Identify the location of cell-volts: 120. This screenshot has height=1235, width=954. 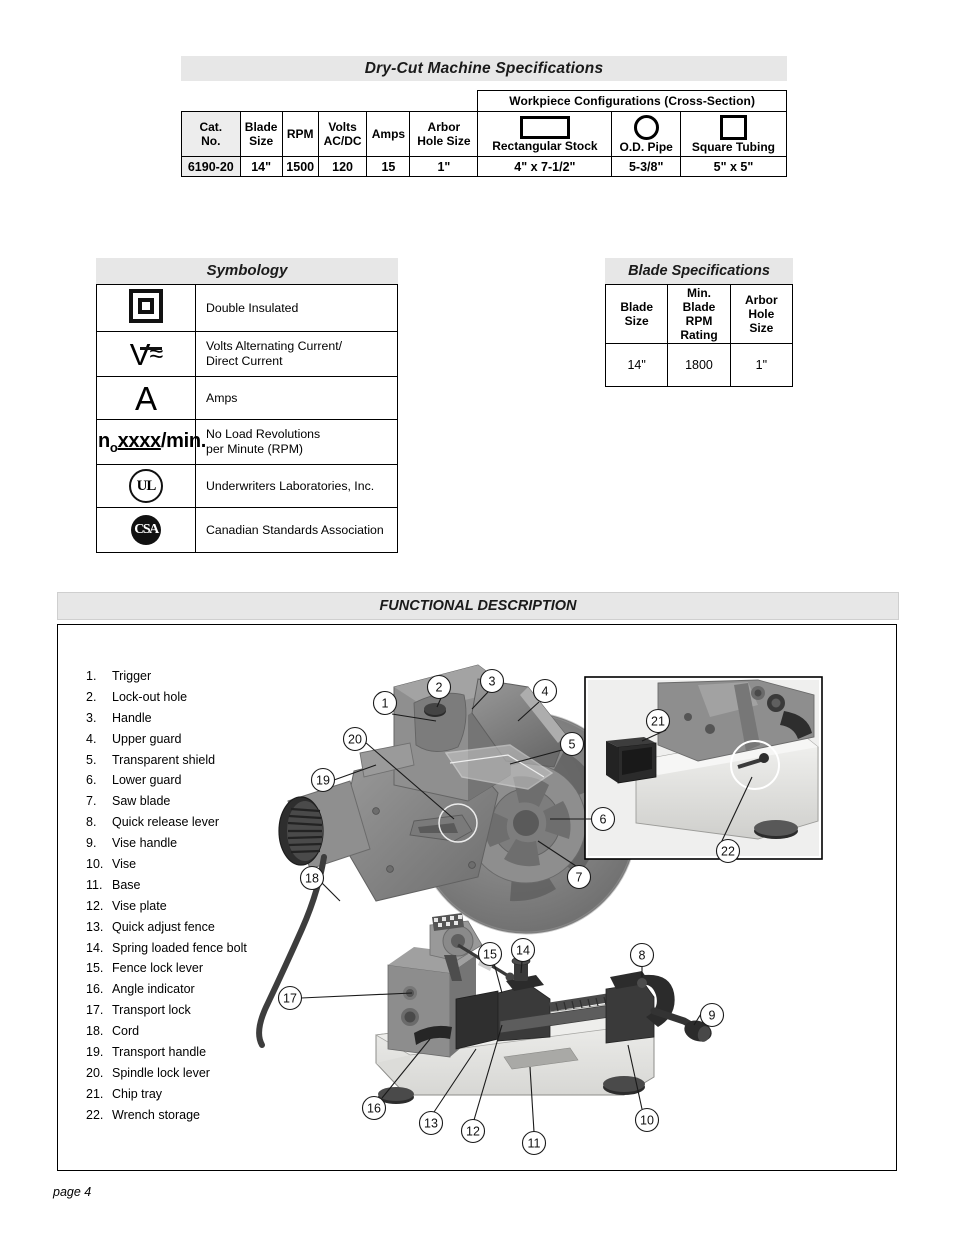
(342, 166).